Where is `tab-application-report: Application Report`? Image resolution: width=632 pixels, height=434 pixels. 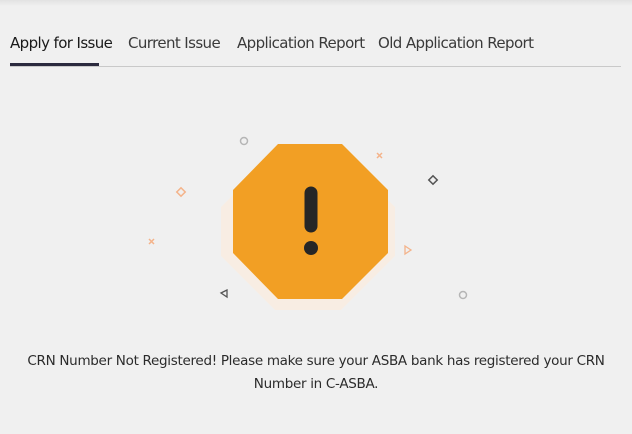 tab-application-report: Application Report is located at coordinates (301, 43).